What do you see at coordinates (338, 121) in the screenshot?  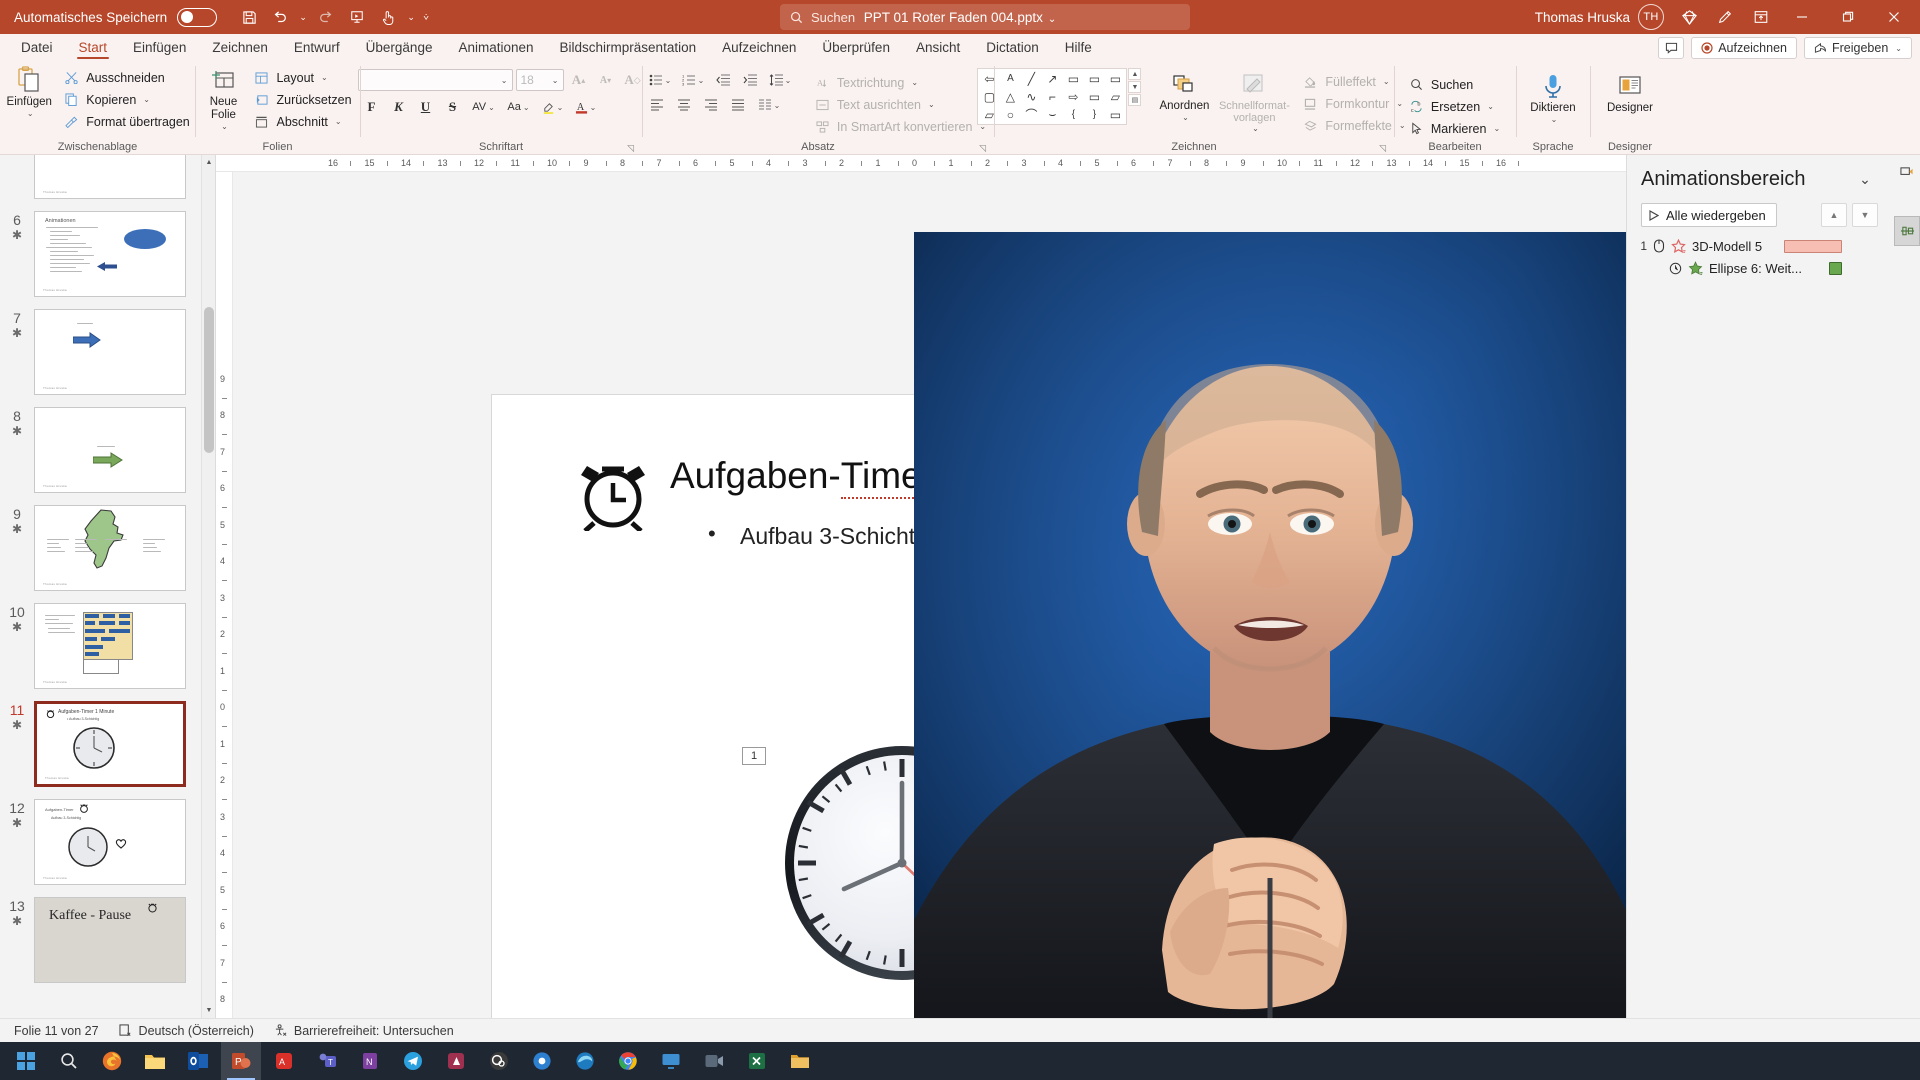 I see `section-caret-icon: ⌄` at bounding box center [338, 121].